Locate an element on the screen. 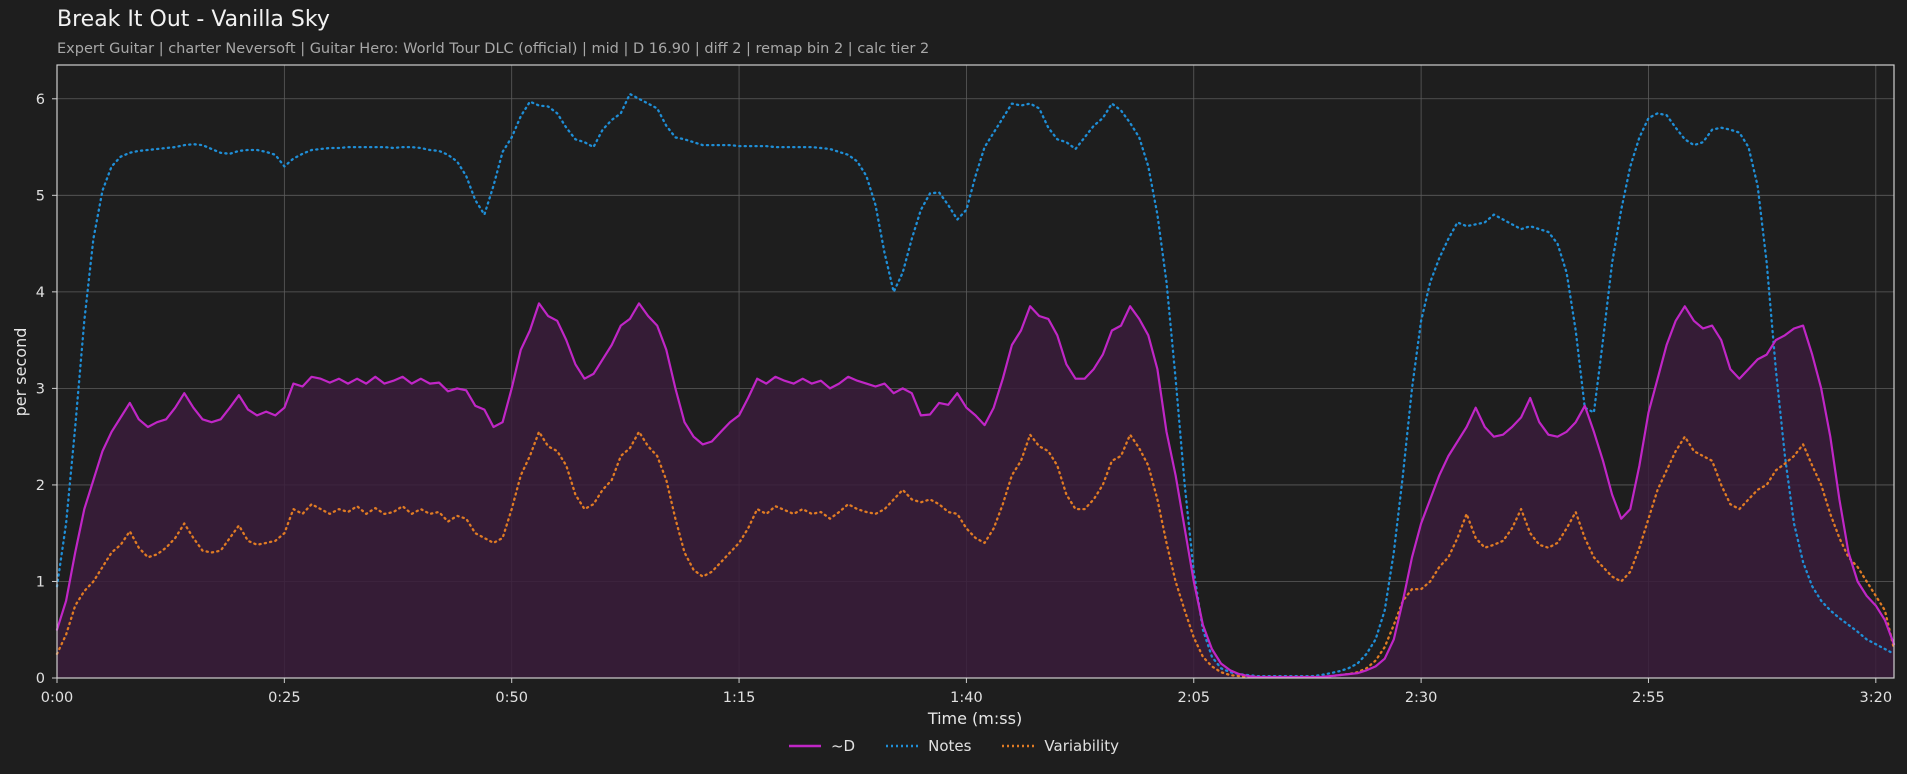  x-tick-label: 2:30 is located at coordinates (1421, 698).